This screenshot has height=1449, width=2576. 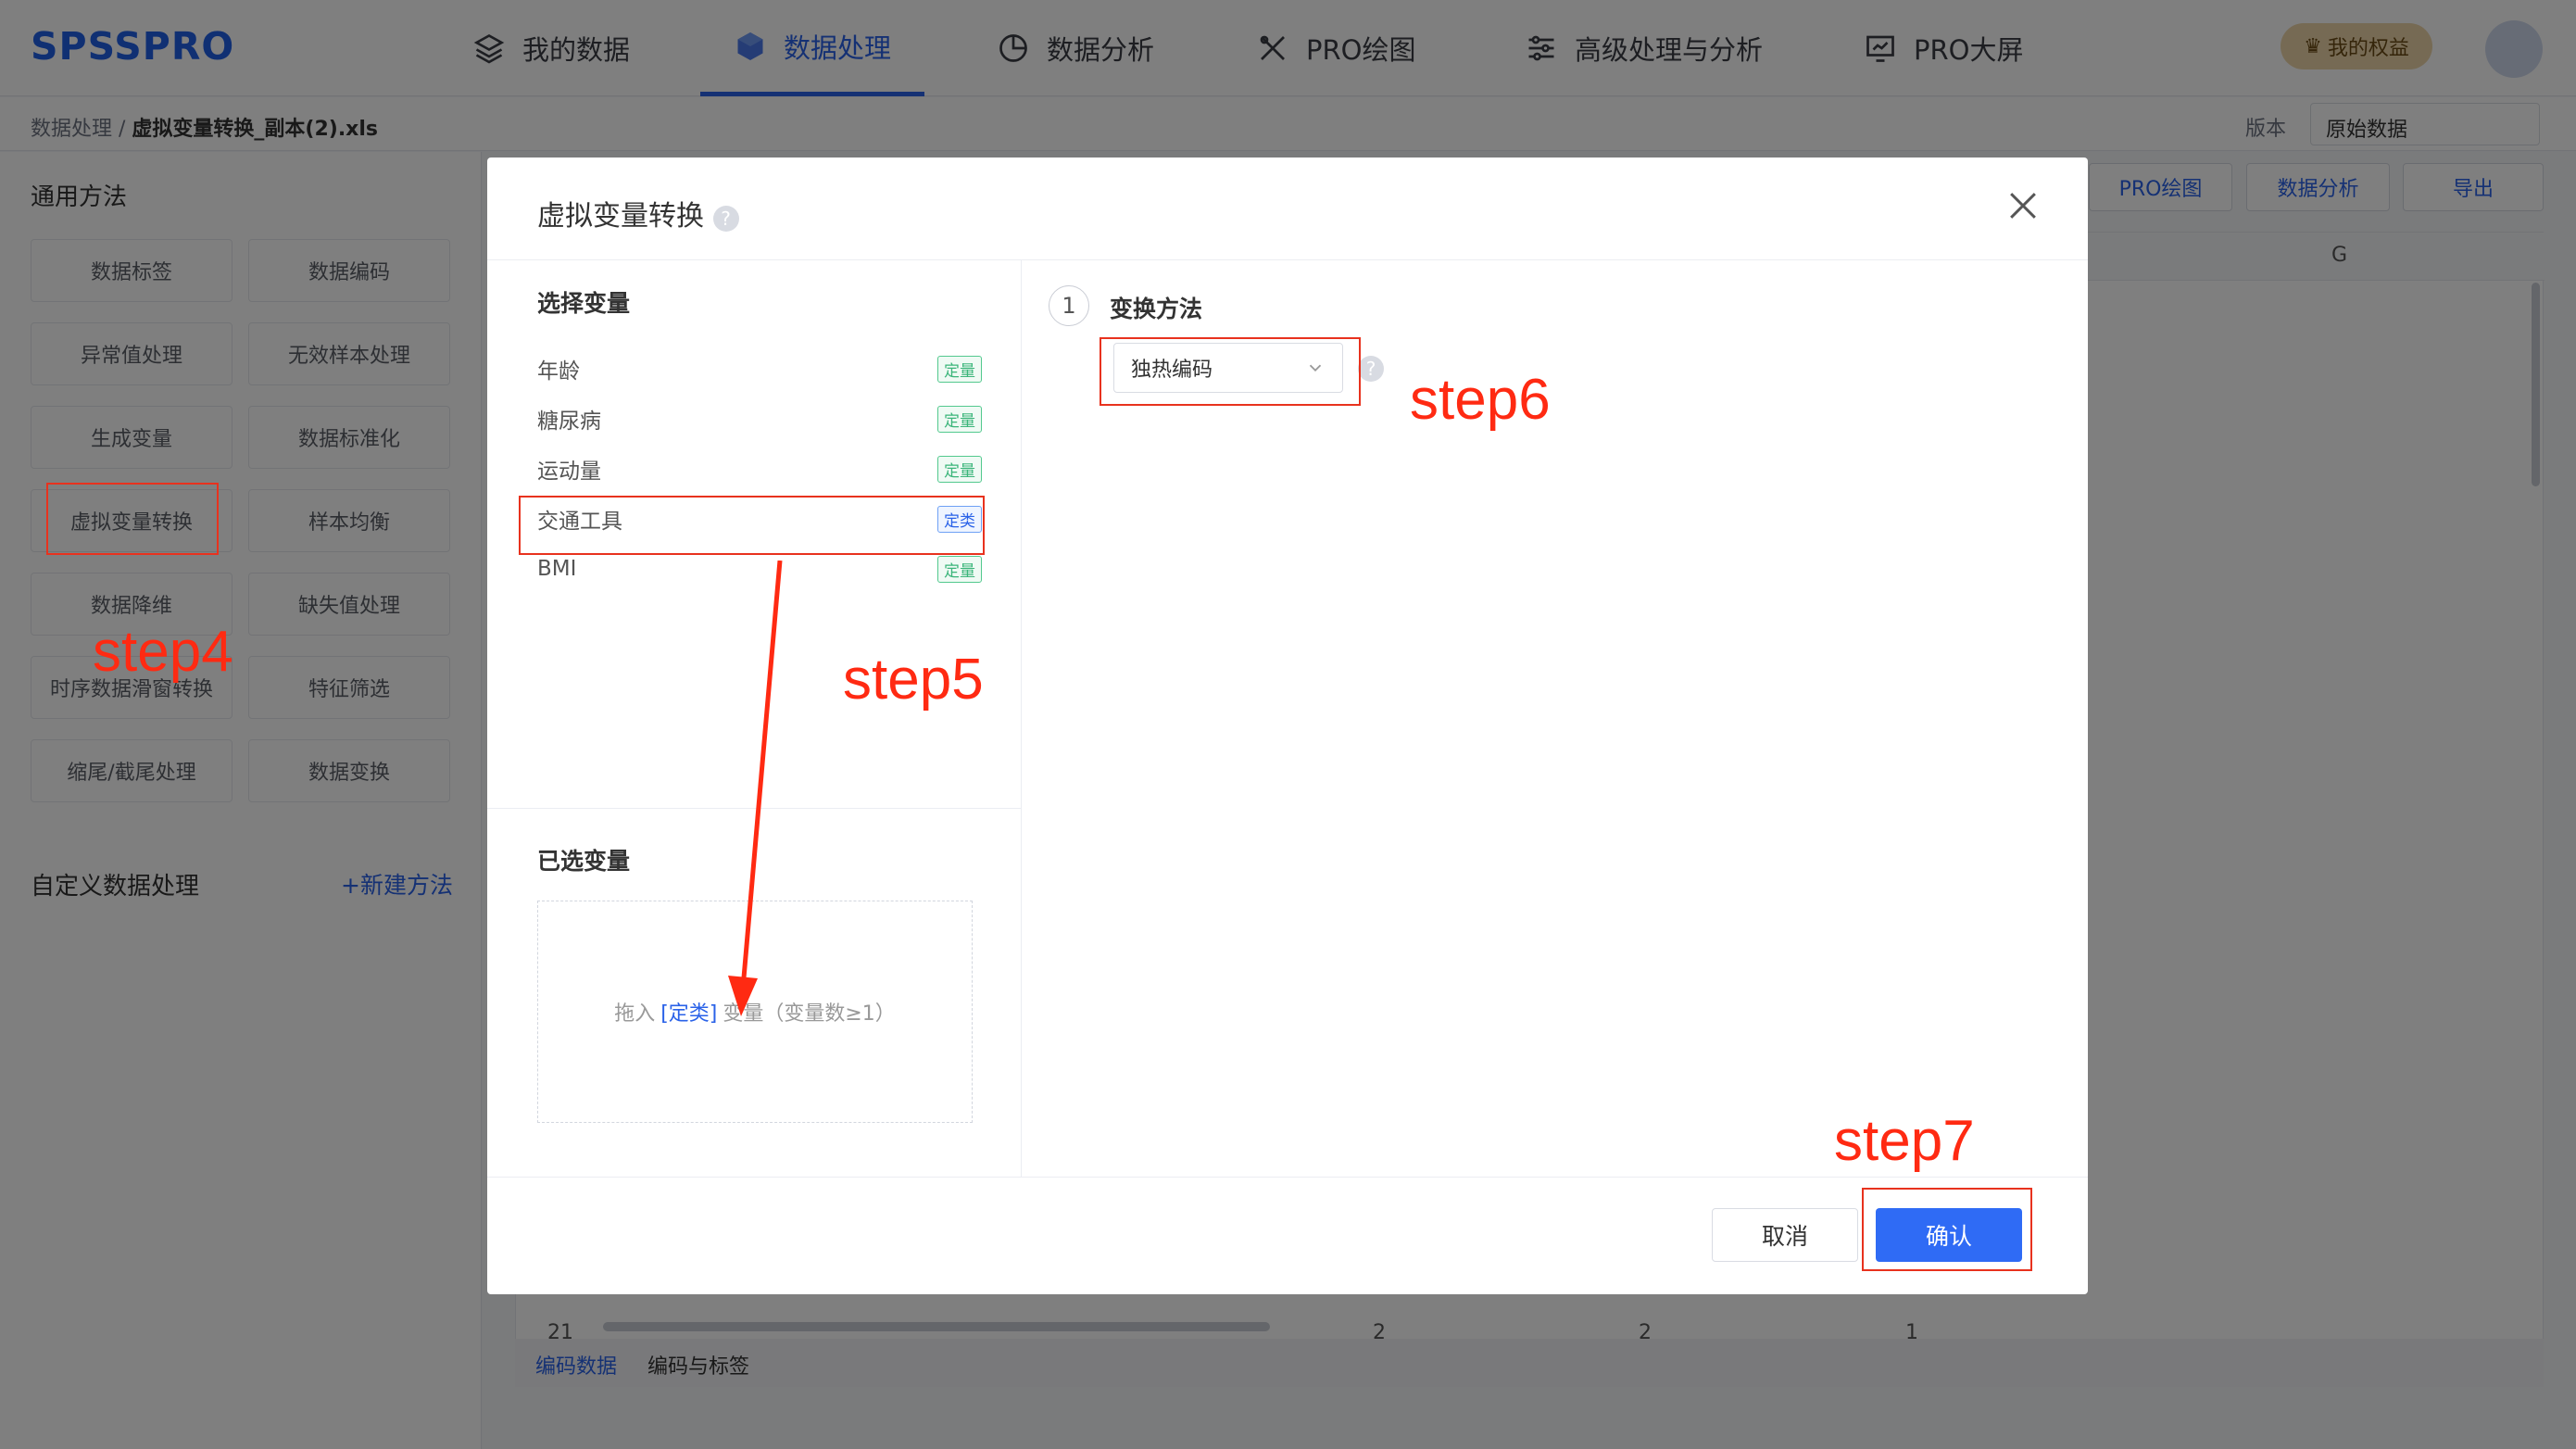 I want to click on annotation-box-step7, so click(x=1947, y=1229).